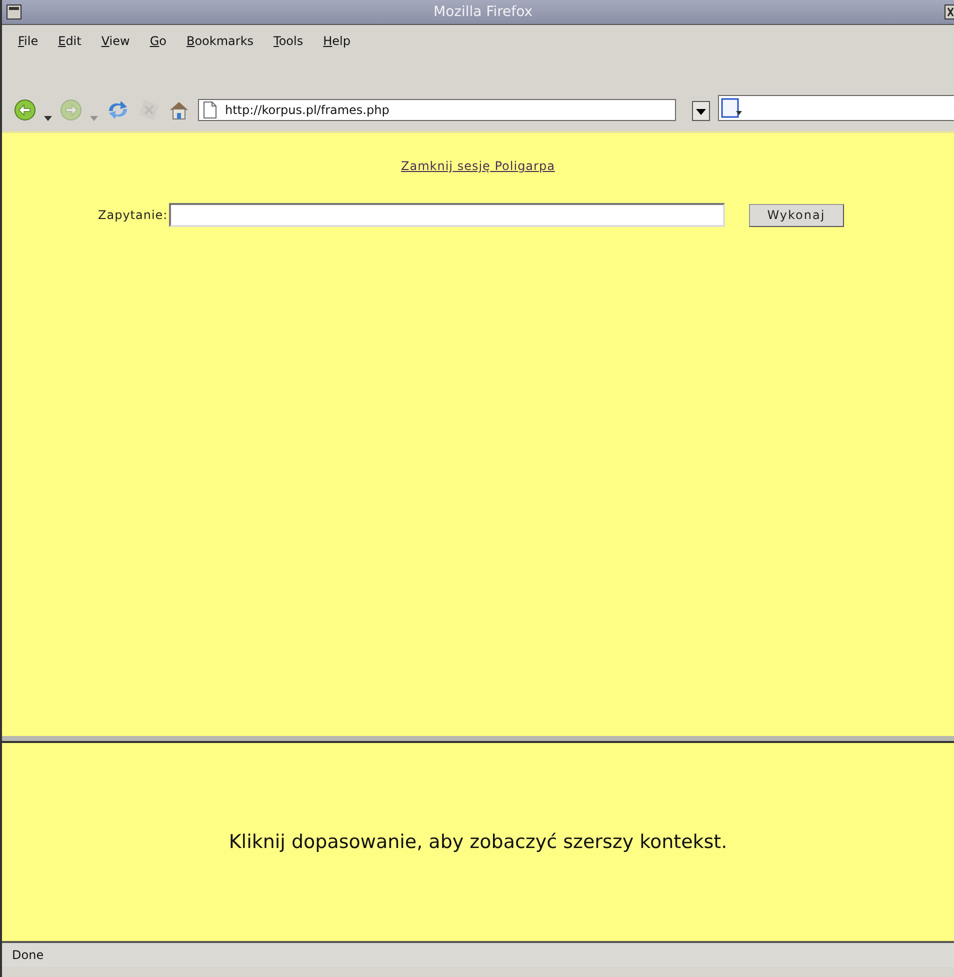 Image resolution: width=954 pixels, height=977 pixels. What do you see at coordinates (70, 41) in the screenshot?
I see `menu-item: Edit` at bounding box center [70, 41].